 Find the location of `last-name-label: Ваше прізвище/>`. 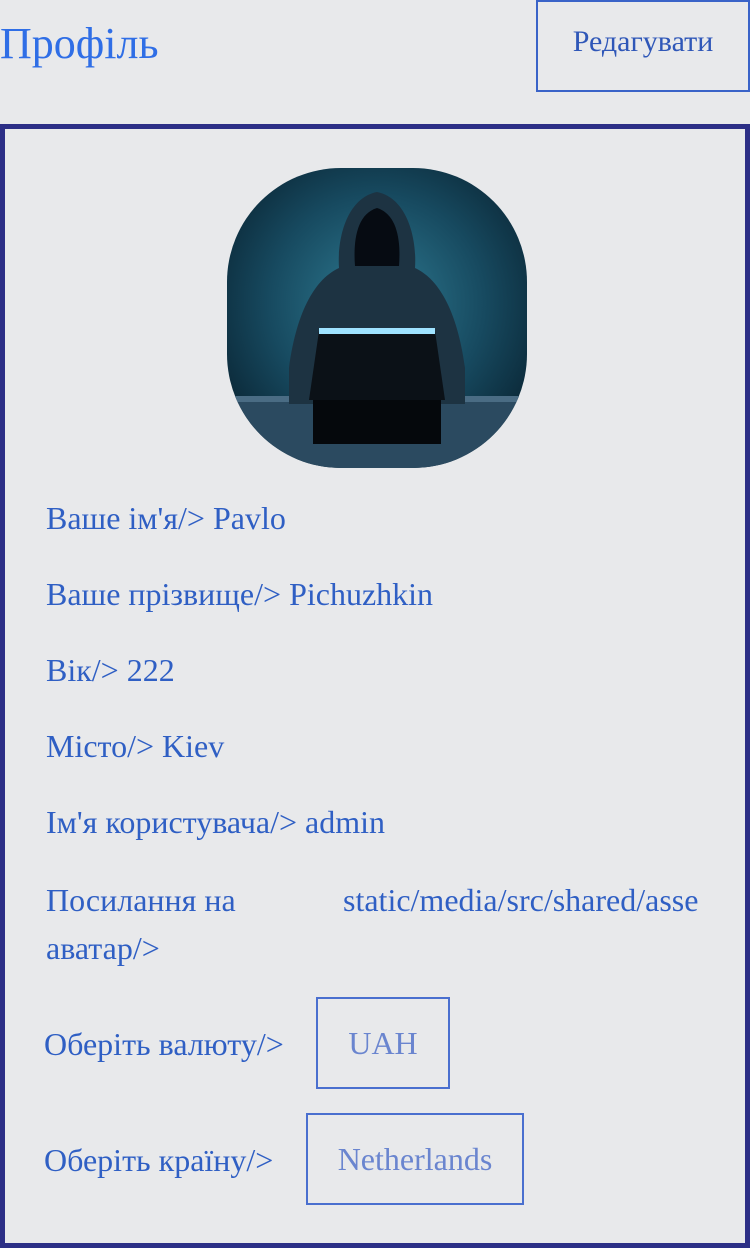

last-name-label: Ваше прізвище/> is located at coordinates (164, 594).